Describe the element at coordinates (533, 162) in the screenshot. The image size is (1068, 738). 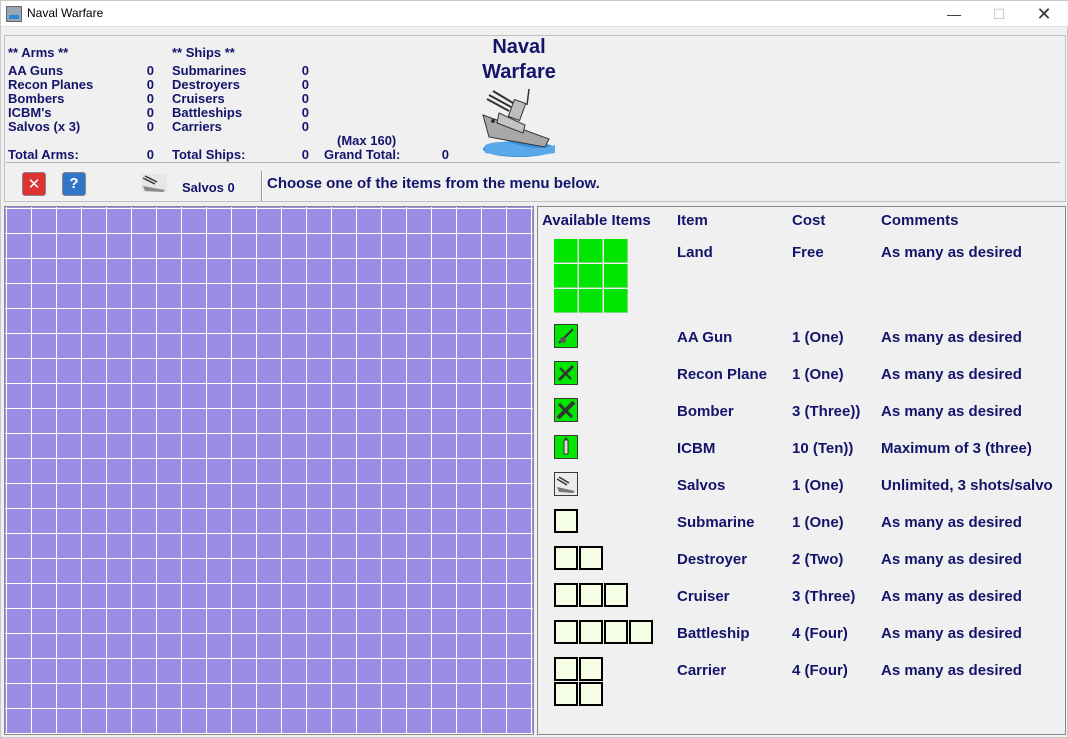
I see `header-divider` at that location.